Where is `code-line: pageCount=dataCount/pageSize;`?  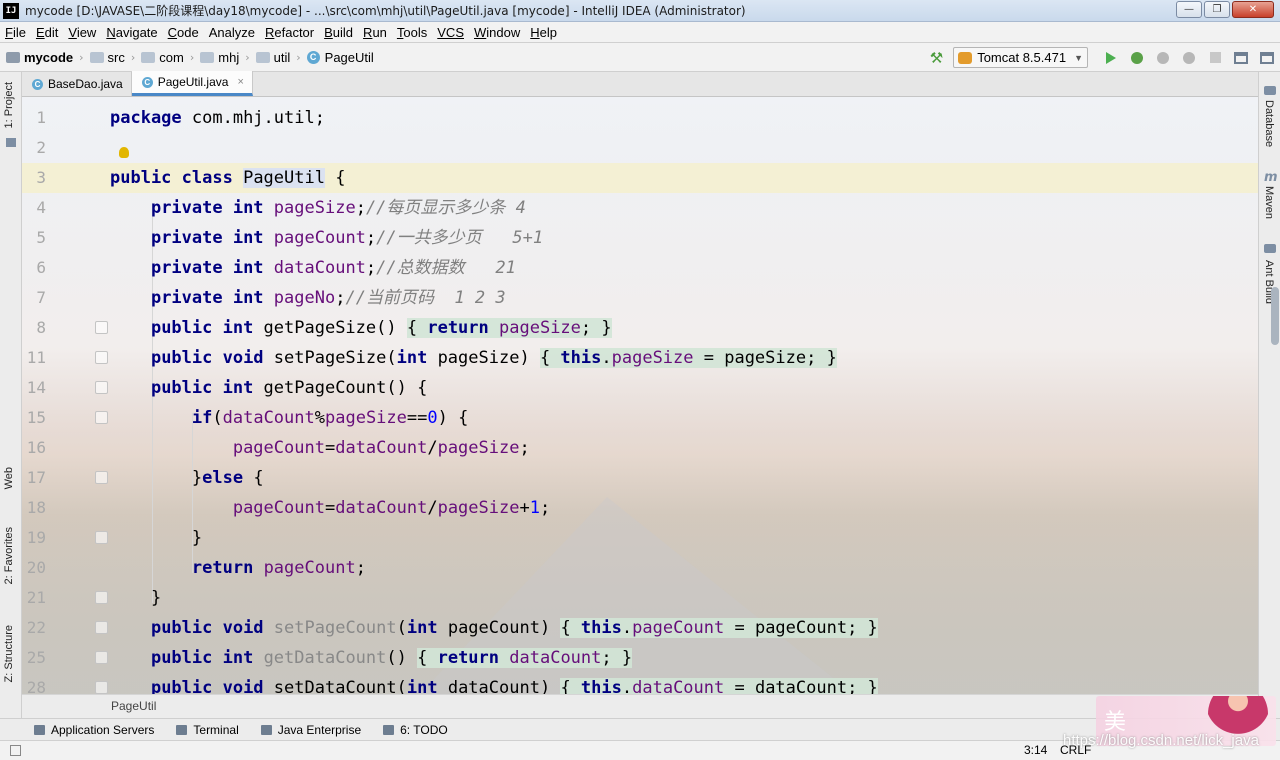 code-line: pageCount=dataCount/pageSize; is located at coordinates (381, 448).